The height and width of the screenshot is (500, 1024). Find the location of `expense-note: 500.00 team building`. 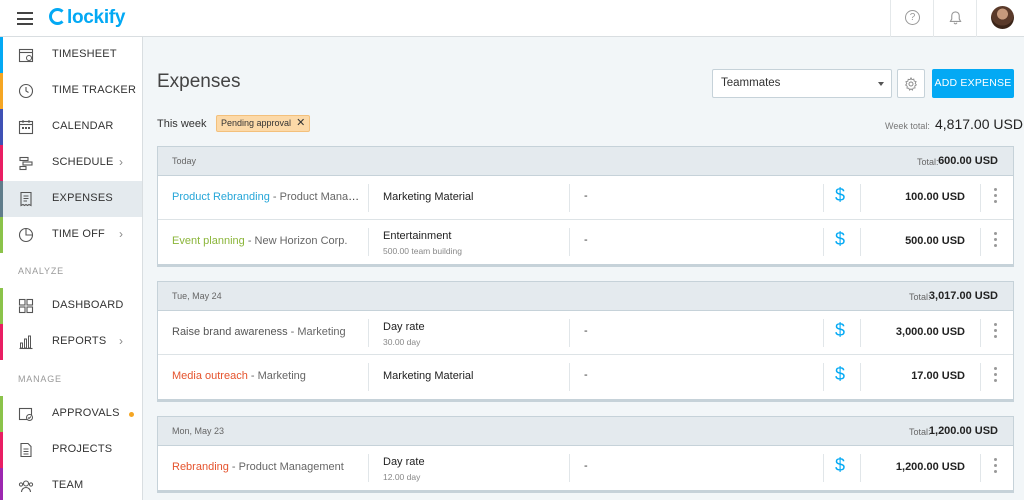

expense-note: 500.00 team building is located at coordinates (422, 251).